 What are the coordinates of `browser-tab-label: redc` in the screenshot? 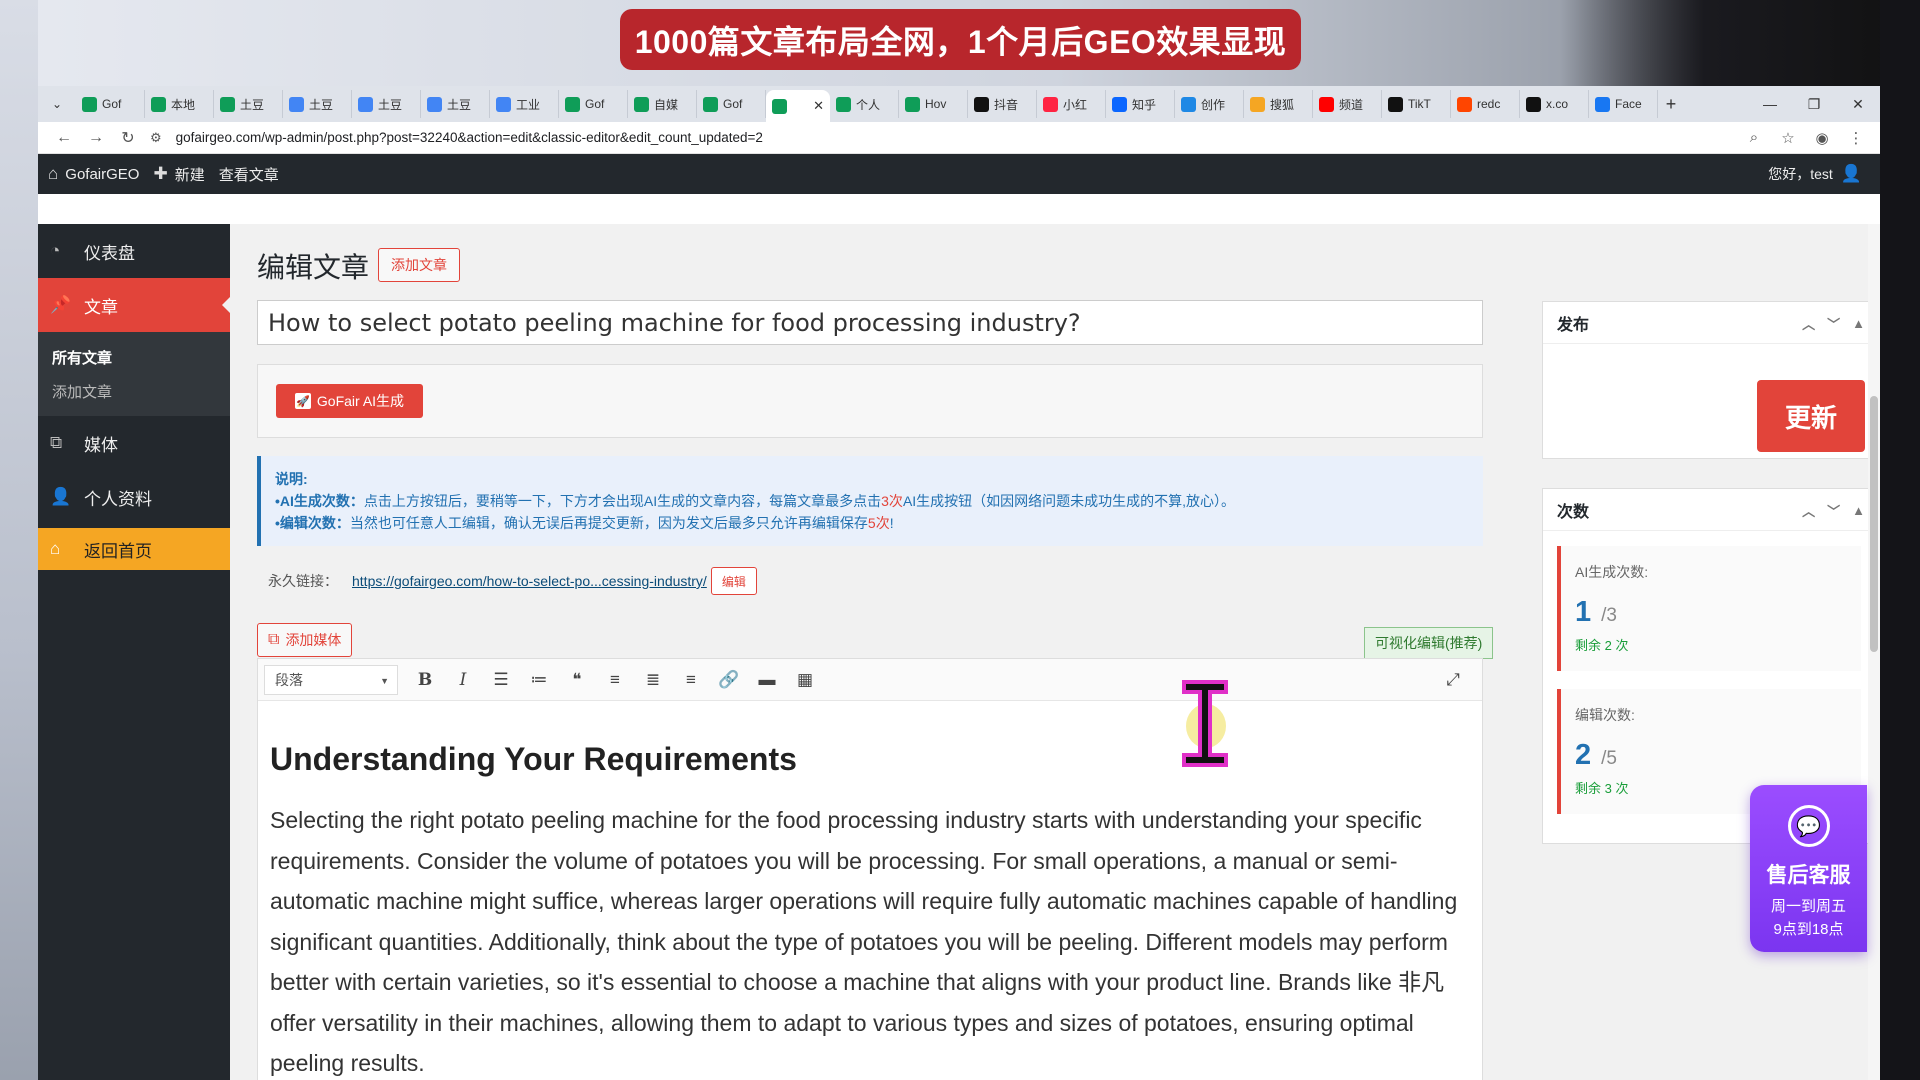 It's located at (1489, 104).